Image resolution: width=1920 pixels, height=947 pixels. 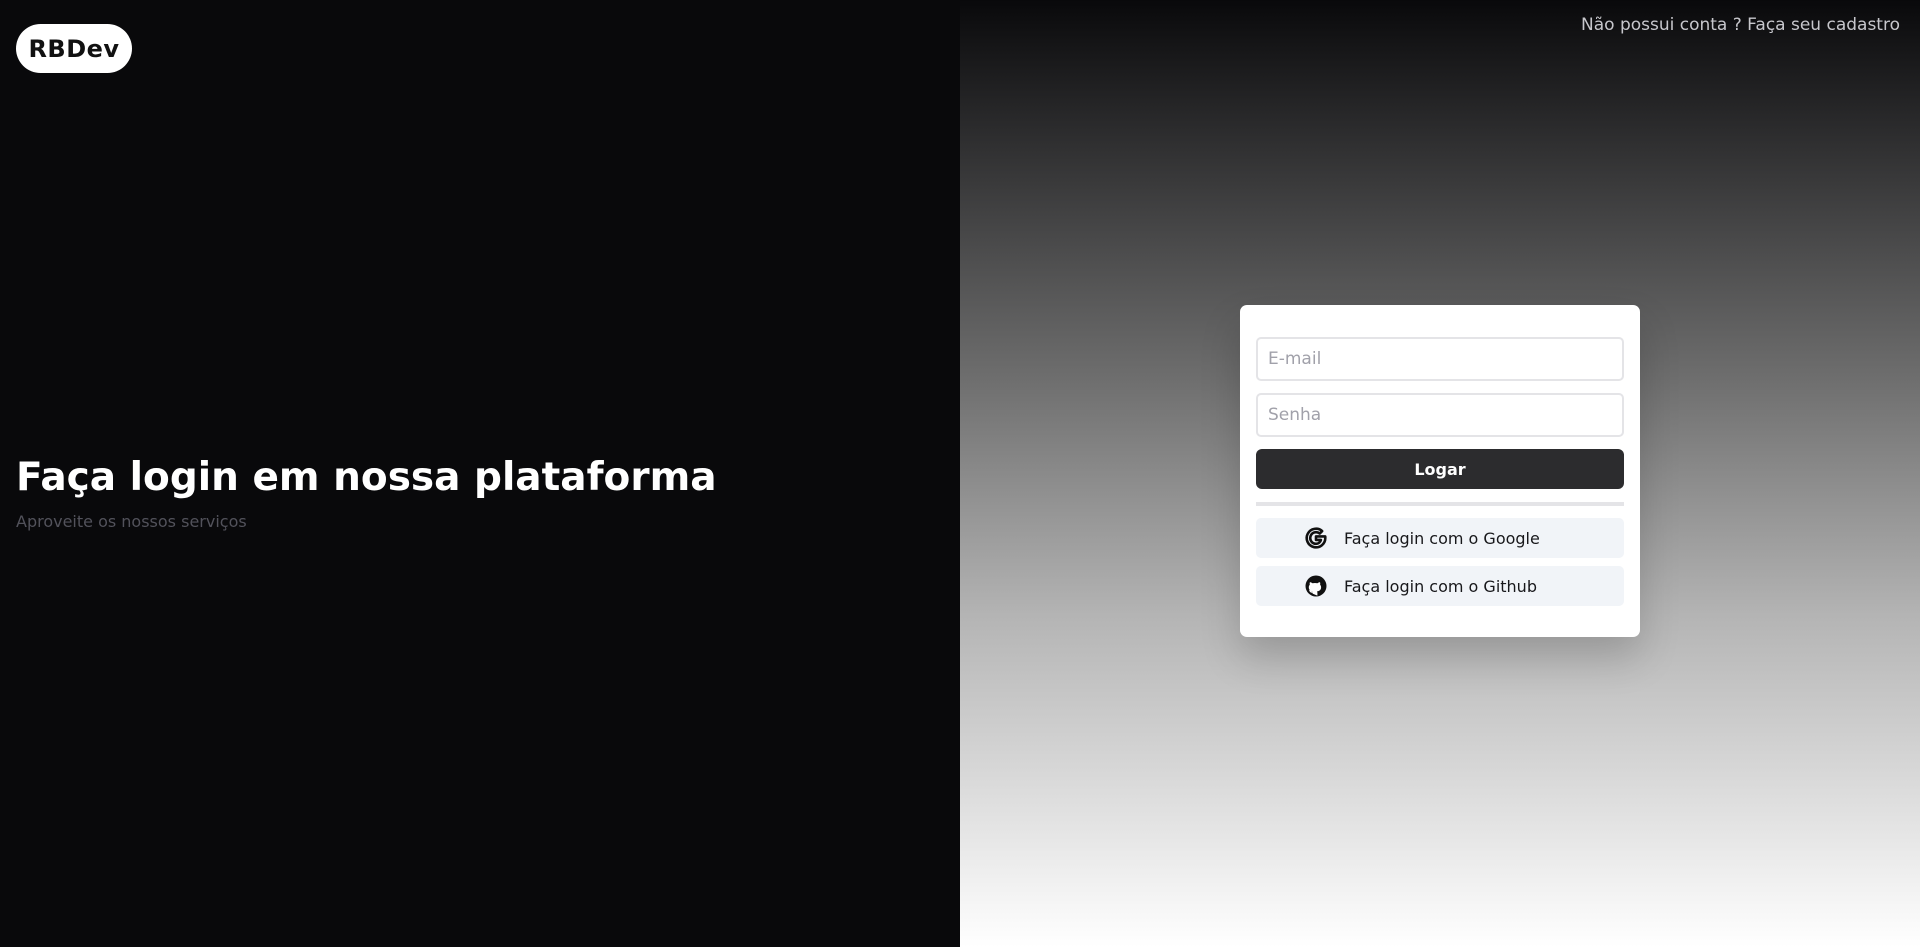 What do you see at coordinates (74, 48) in the screenshot?
I see `brand-logo: RBDev` at bounding box center [74, 48].